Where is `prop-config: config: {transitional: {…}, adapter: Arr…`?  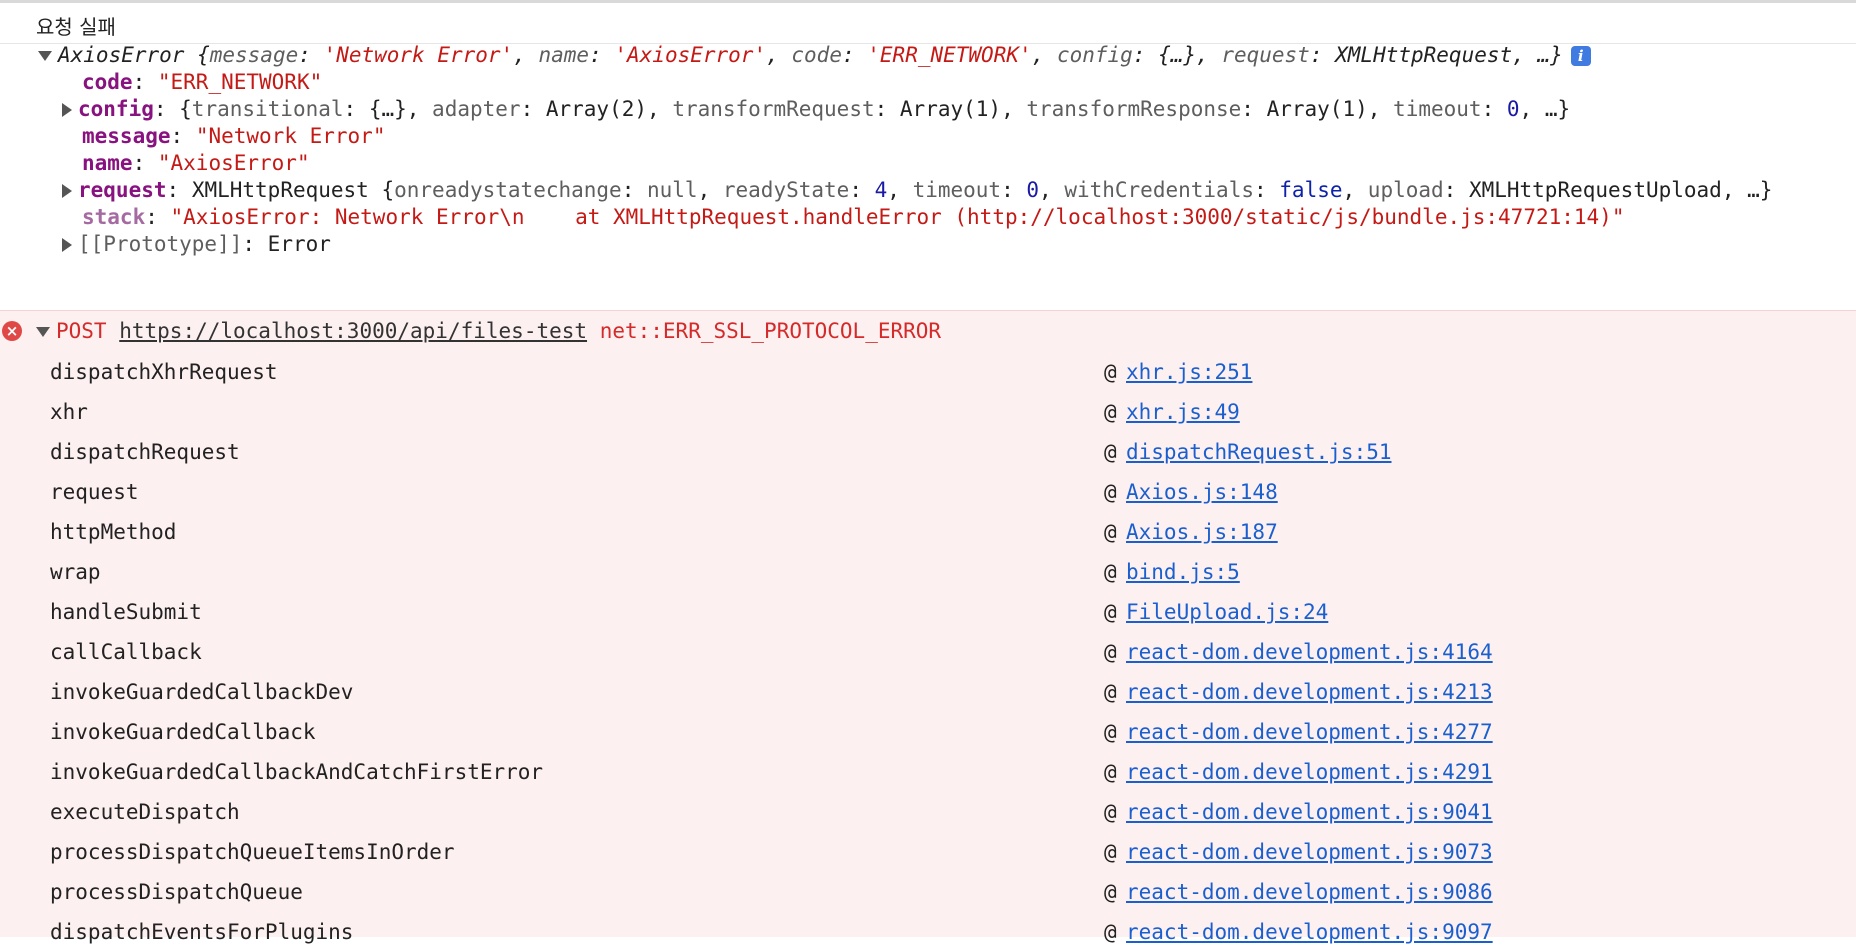 prop-config: config: {transitional: {…}, adapter: Arr… is located at coordinates (816, 109).